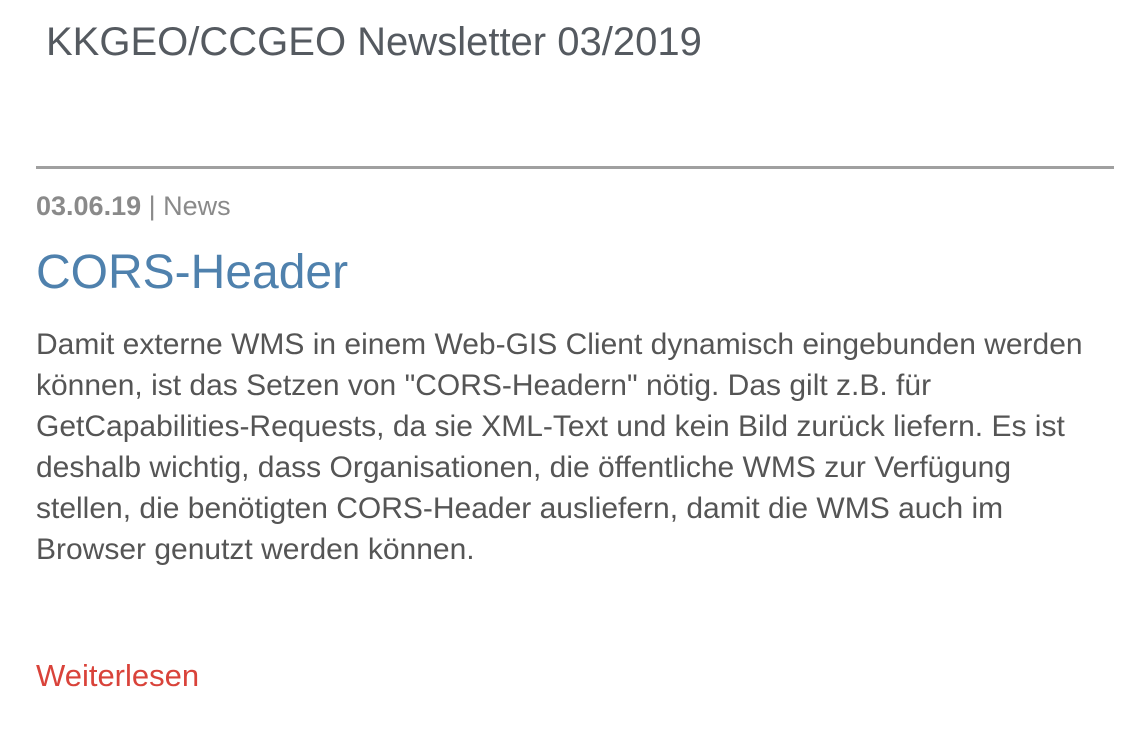 The height and width of the screenshot is (750, 1146). What do you see at coordinates (197, 206) in the screenshot?
I see `article-category: News` at bounding box center [197, 206].